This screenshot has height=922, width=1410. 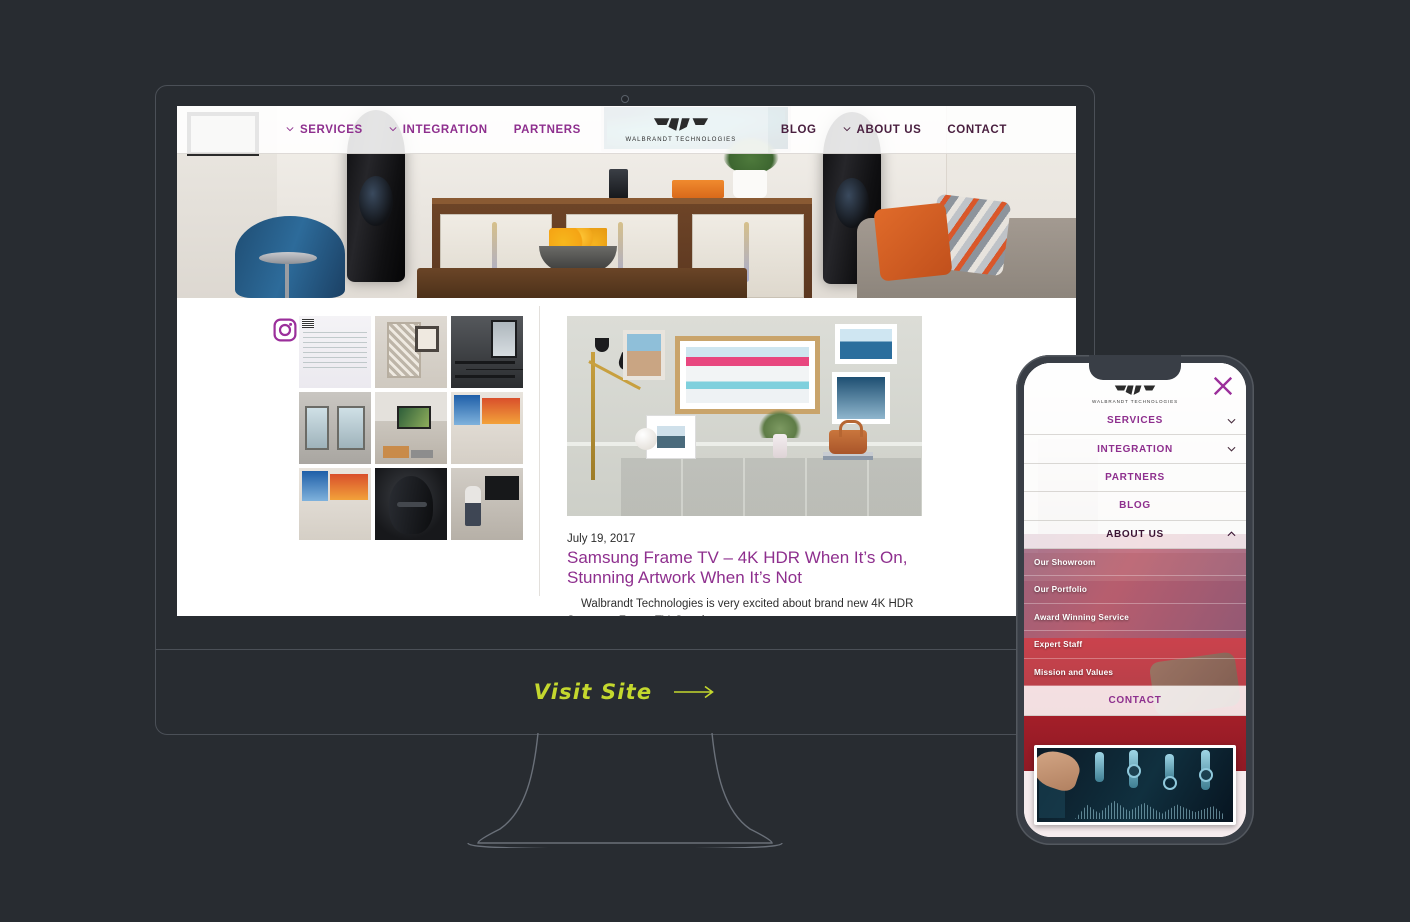 I want to click on mobile-menu-label: CONTACT, so click(x=1135, y=701).